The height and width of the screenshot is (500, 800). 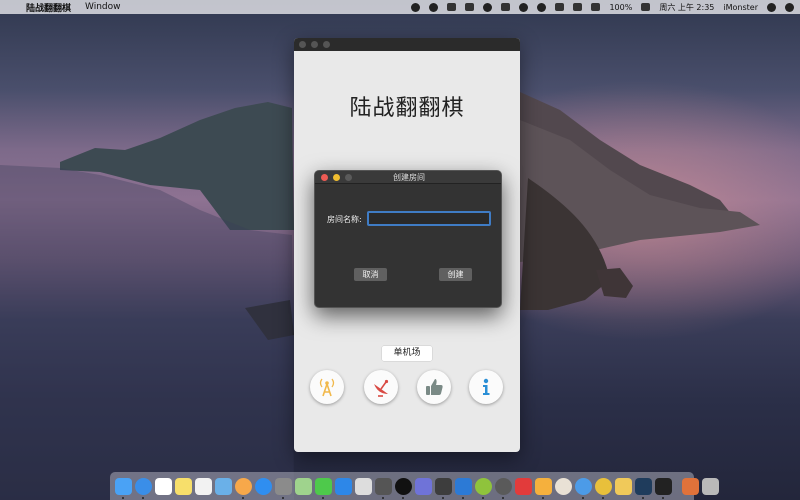 I want to click on status-tray: 100% 周六 上午 2:35 iMonster, so click(x=602, y=7).